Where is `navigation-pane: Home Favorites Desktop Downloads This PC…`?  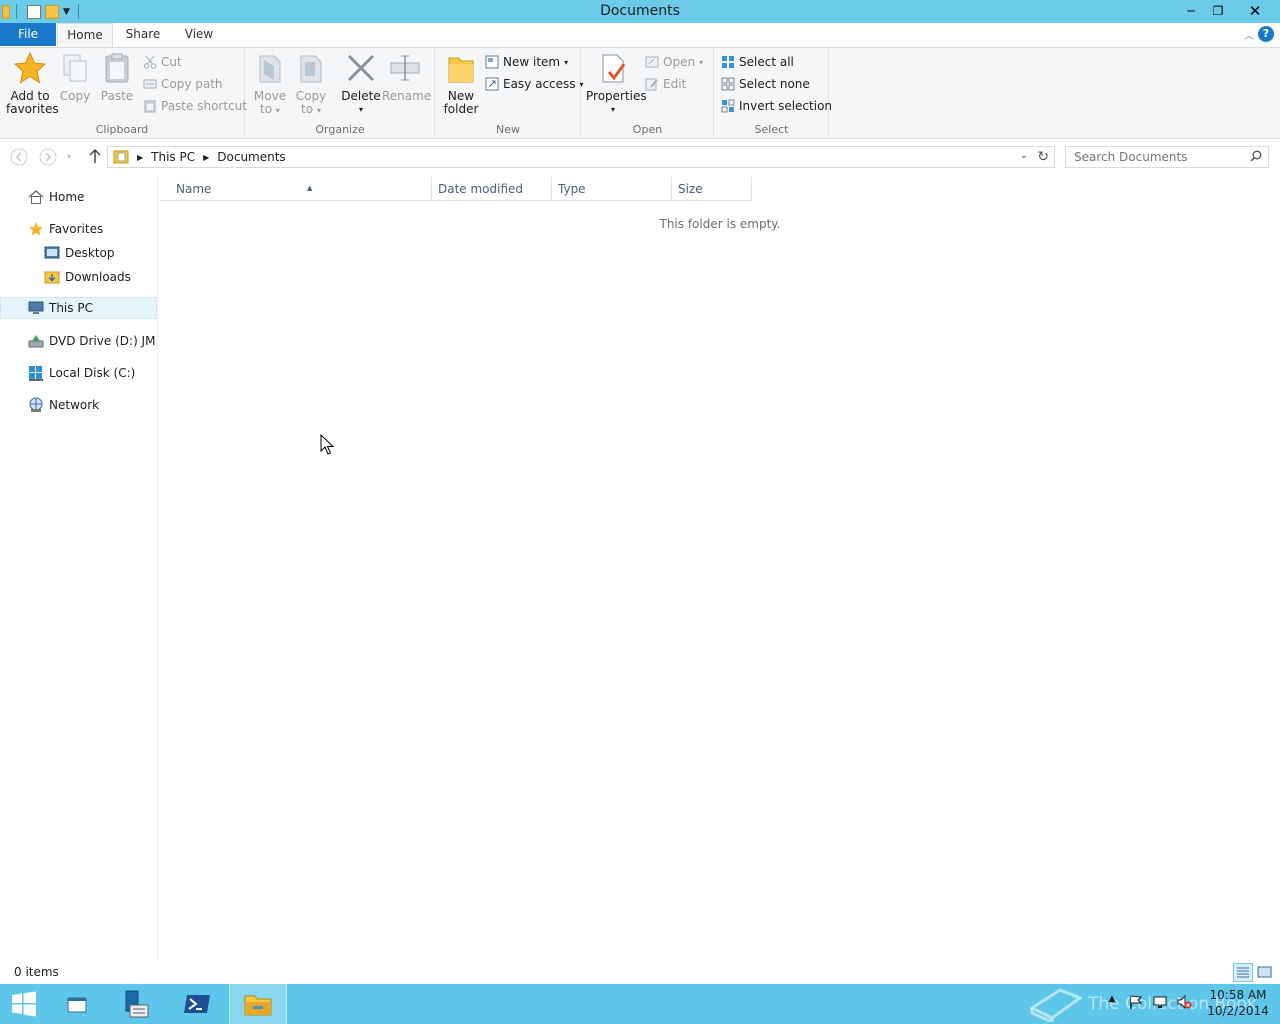
navigation-pane: Home Favorites Desktop Downloads This PC… is located at coordinates (79, 568).